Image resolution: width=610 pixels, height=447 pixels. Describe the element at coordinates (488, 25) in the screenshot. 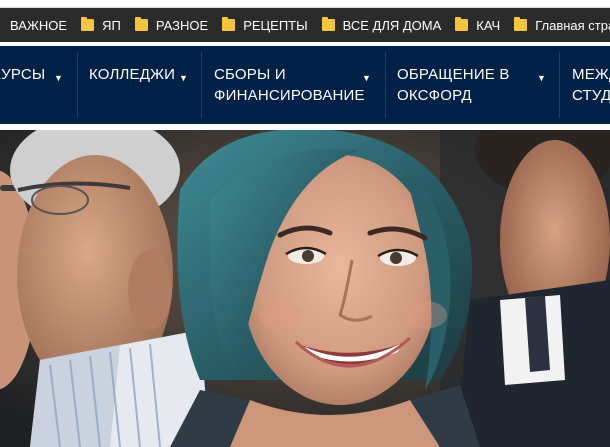

I see `bookmark-label: КАЧ` at that location.